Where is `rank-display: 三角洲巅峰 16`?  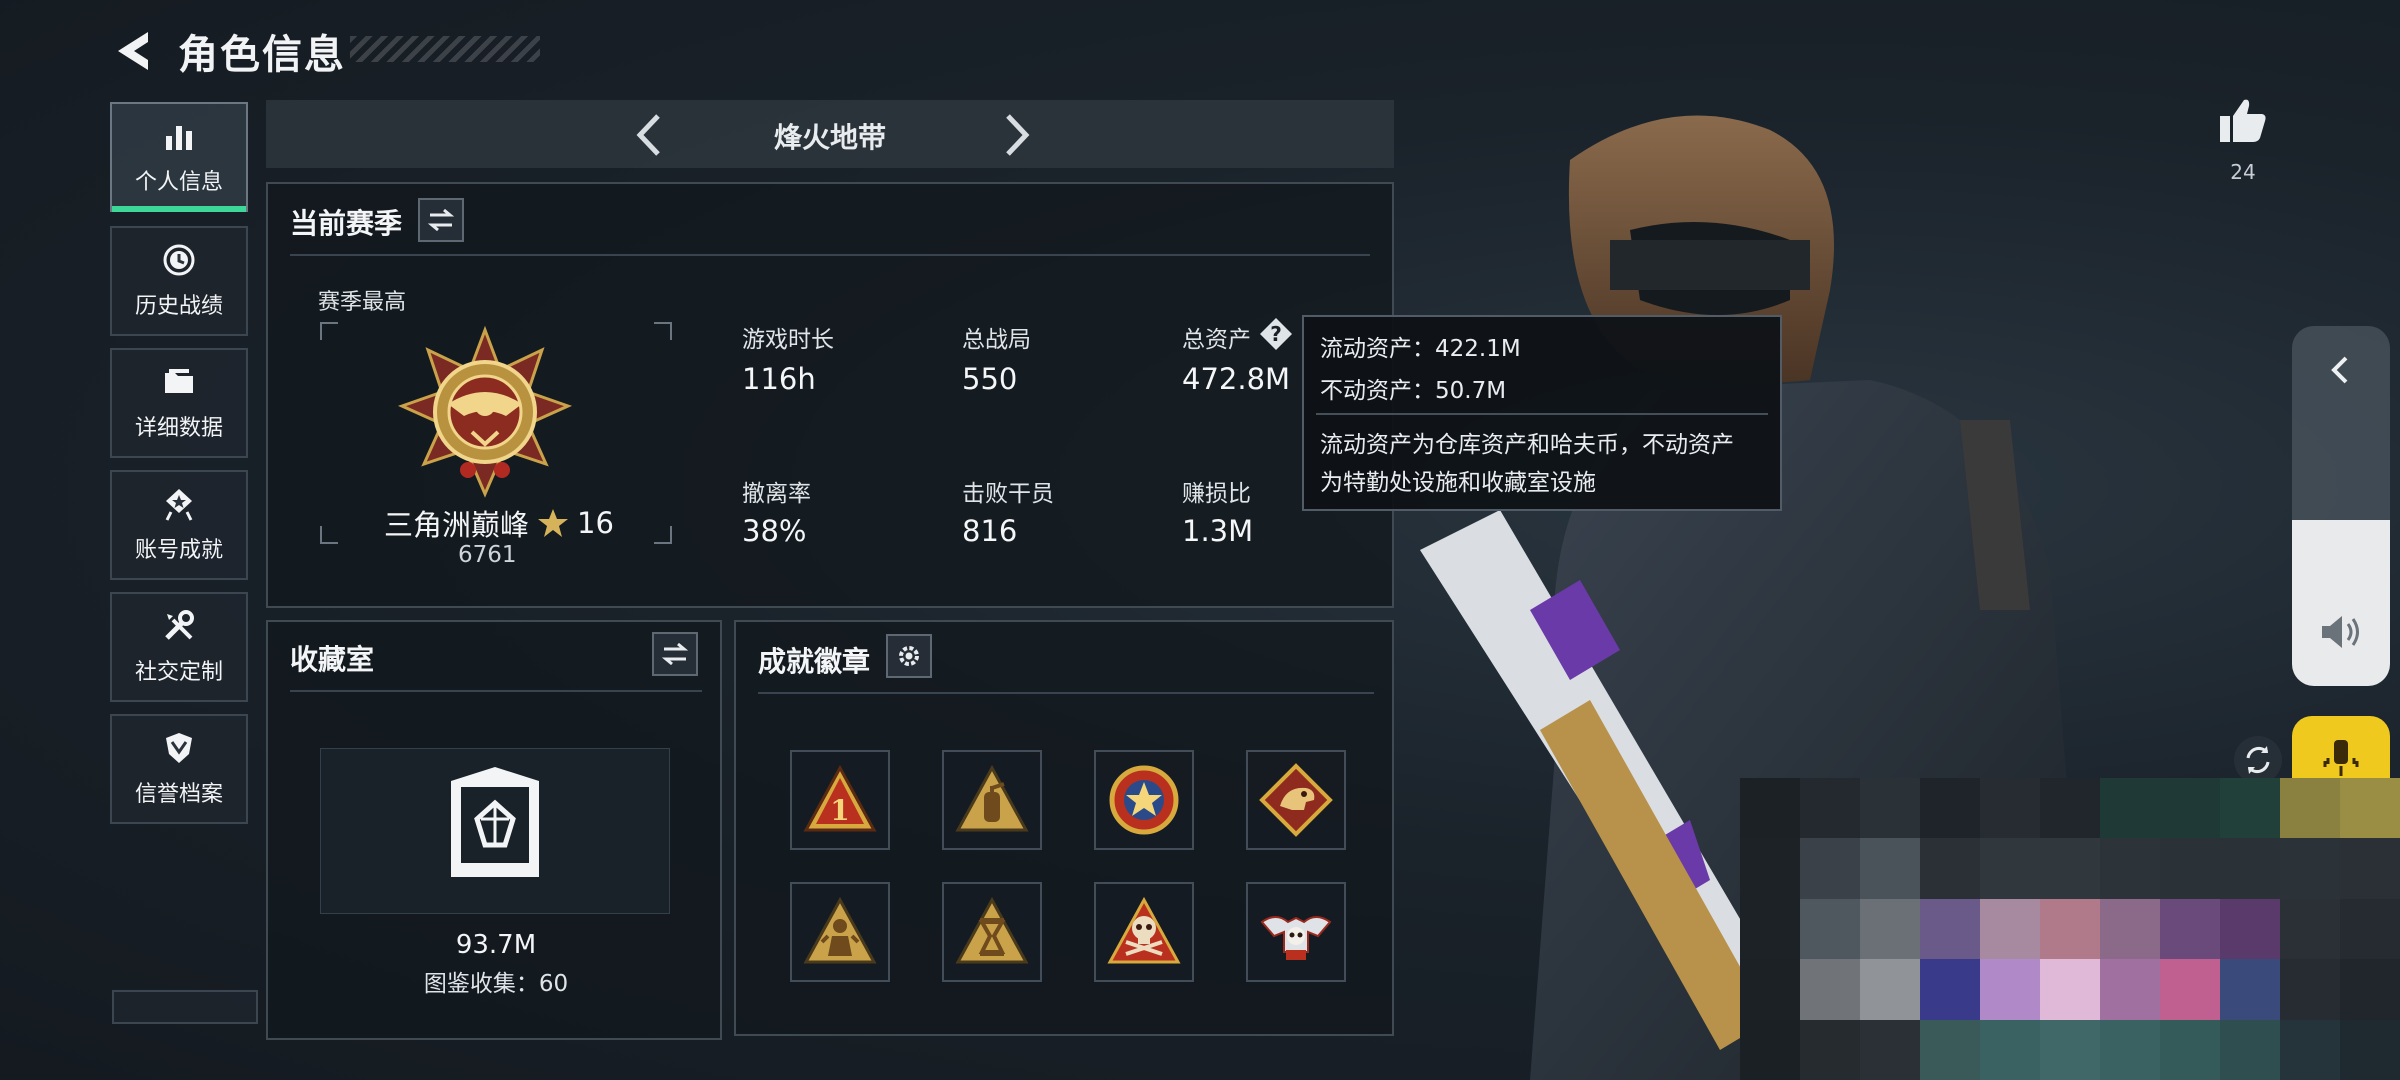
rank-display: 三角洲巅峰 16 is located at coordinates (499, 523).